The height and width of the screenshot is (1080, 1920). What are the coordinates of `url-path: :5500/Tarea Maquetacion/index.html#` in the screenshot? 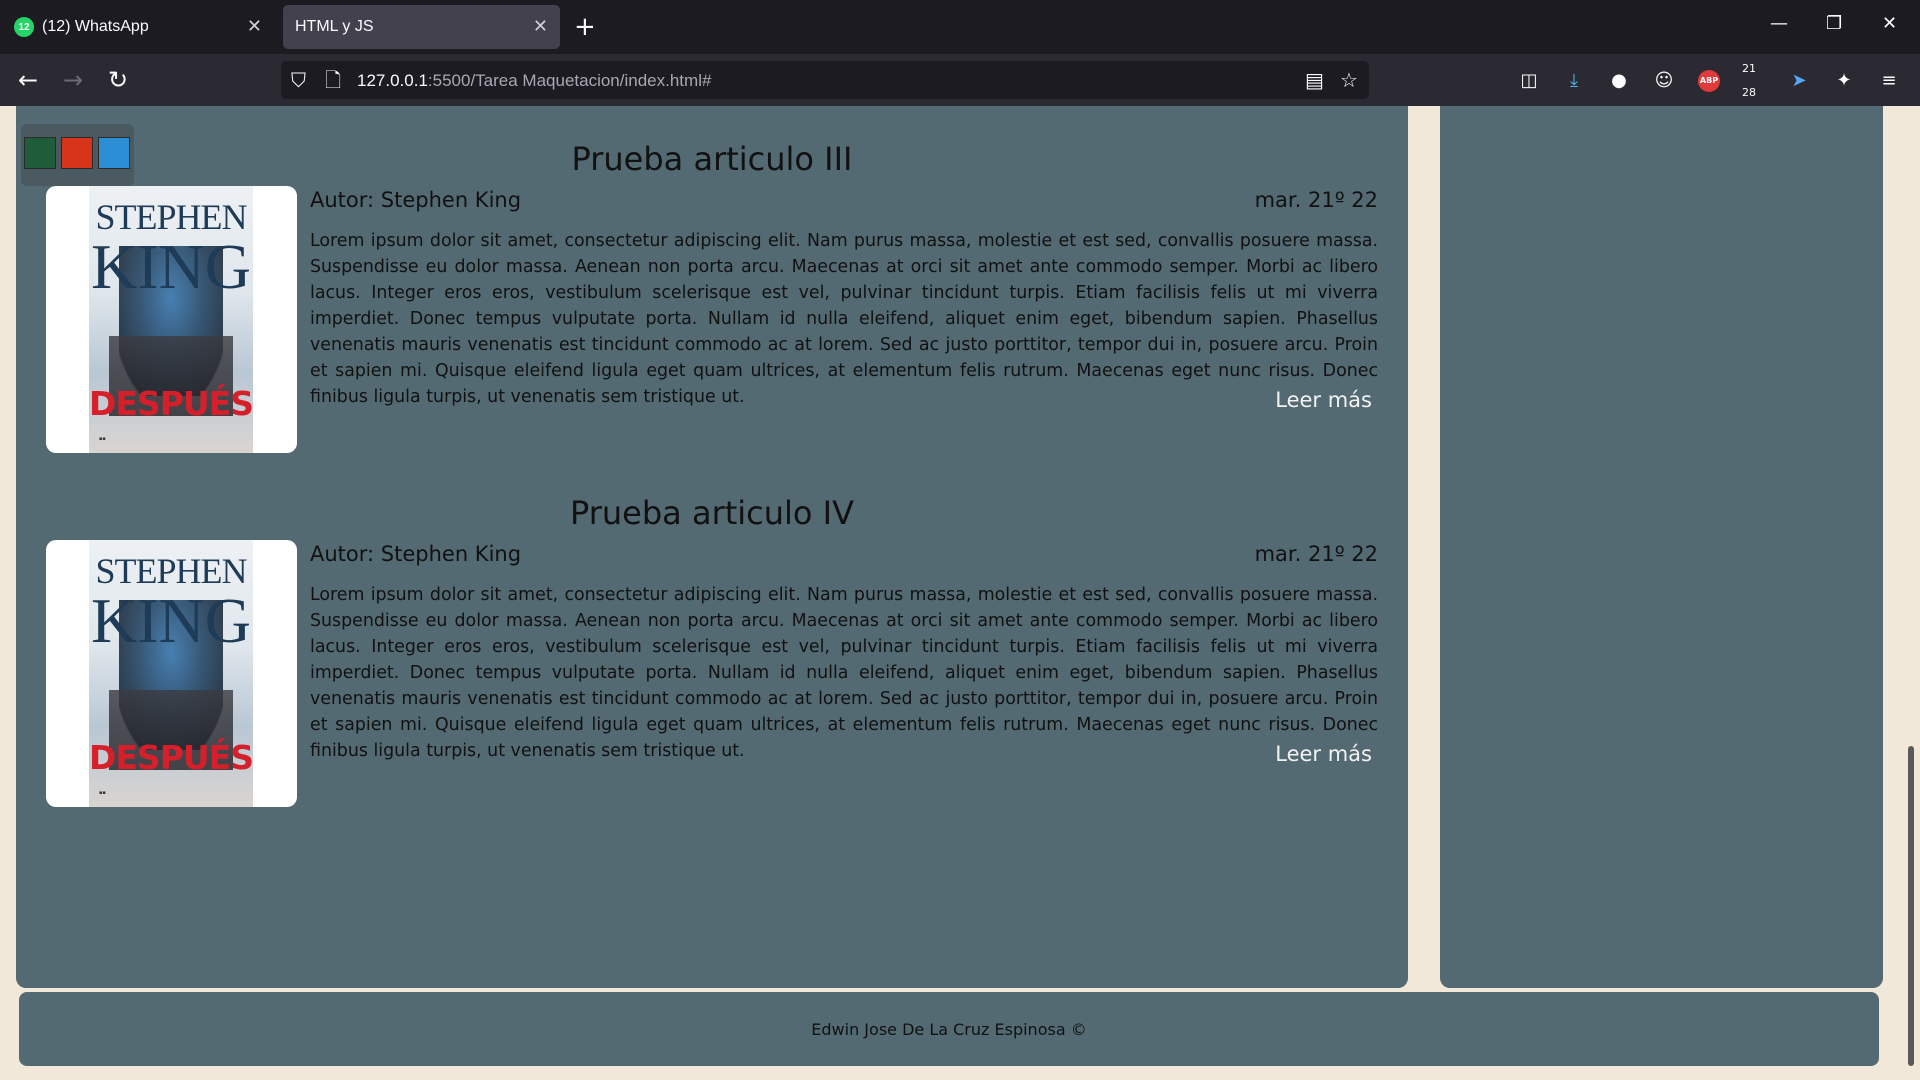 It's located at (569, 80).